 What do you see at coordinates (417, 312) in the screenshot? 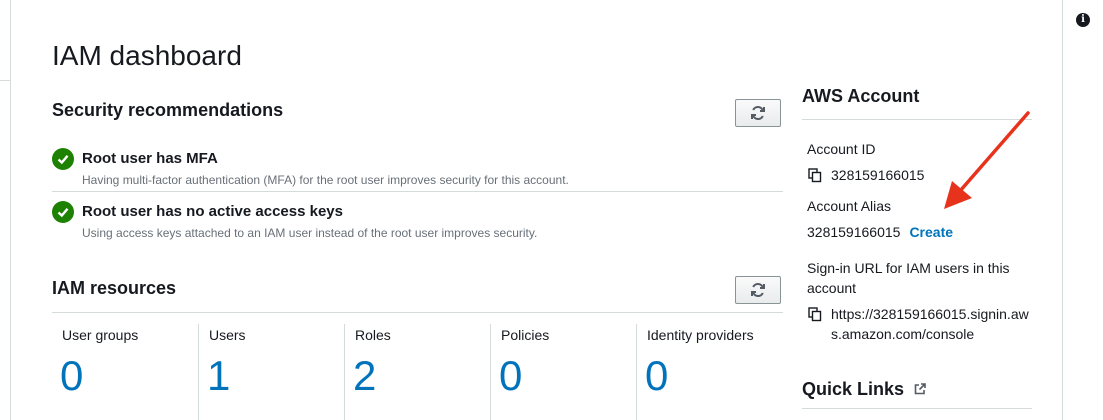
I see `resources-divider` at bounding box center [417, 312].